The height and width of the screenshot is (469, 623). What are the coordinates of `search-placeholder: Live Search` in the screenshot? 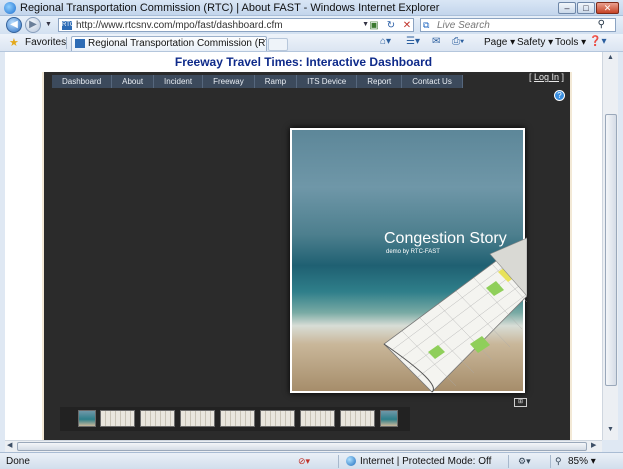 It's located at (463, 25).